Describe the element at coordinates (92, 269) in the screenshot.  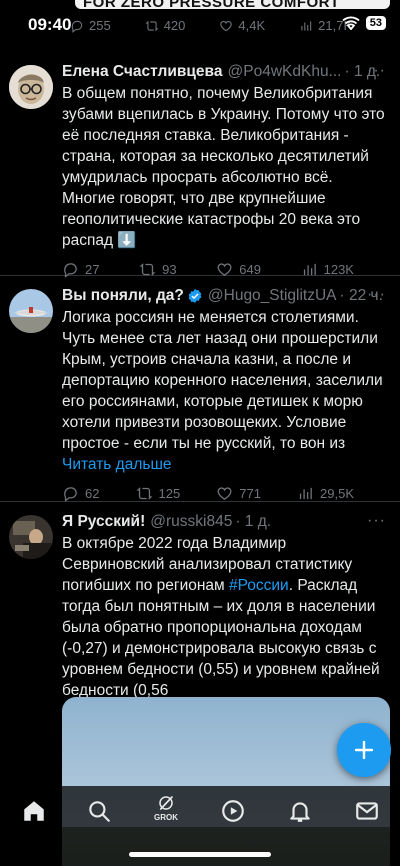
I see `reply-count: 27` at that location.